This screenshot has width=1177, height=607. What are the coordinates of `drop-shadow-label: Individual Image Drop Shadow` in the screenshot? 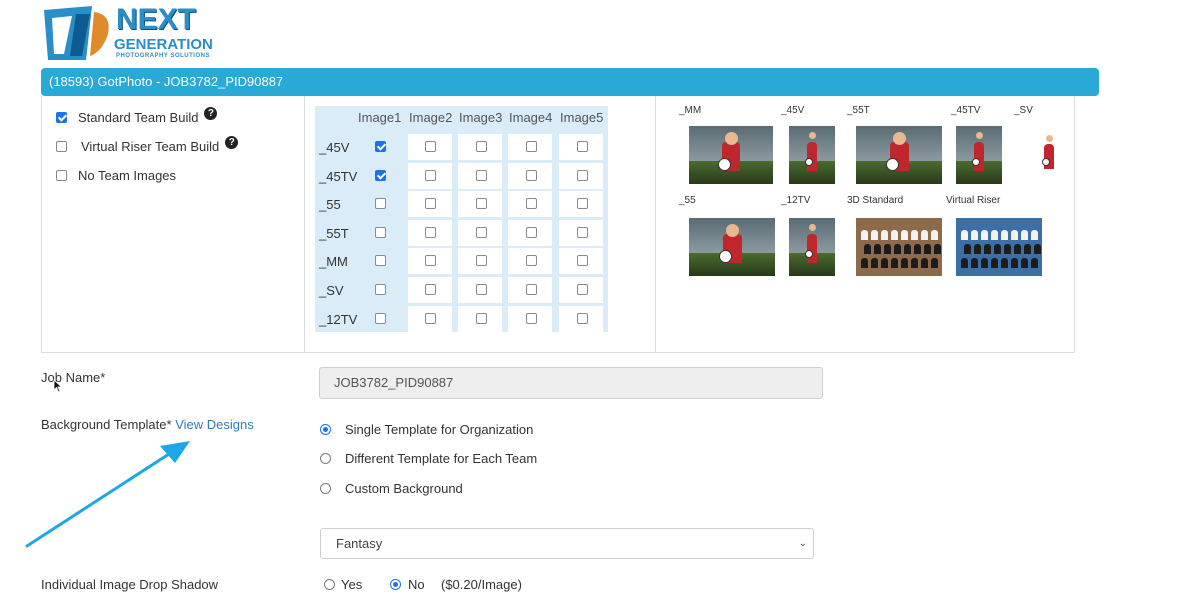 It's located at (130, 584).